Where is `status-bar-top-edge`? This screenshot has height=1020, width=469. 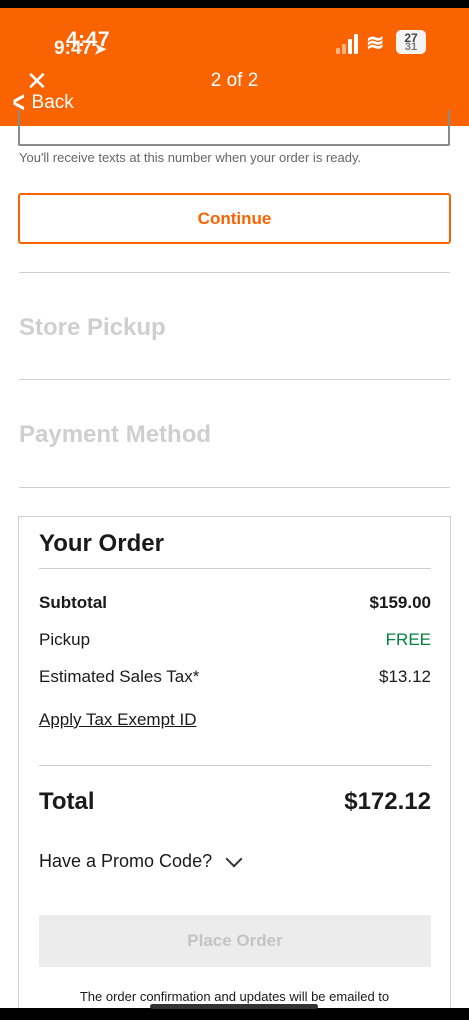 status-bar-top-edge is located at coordinates (234, 4).